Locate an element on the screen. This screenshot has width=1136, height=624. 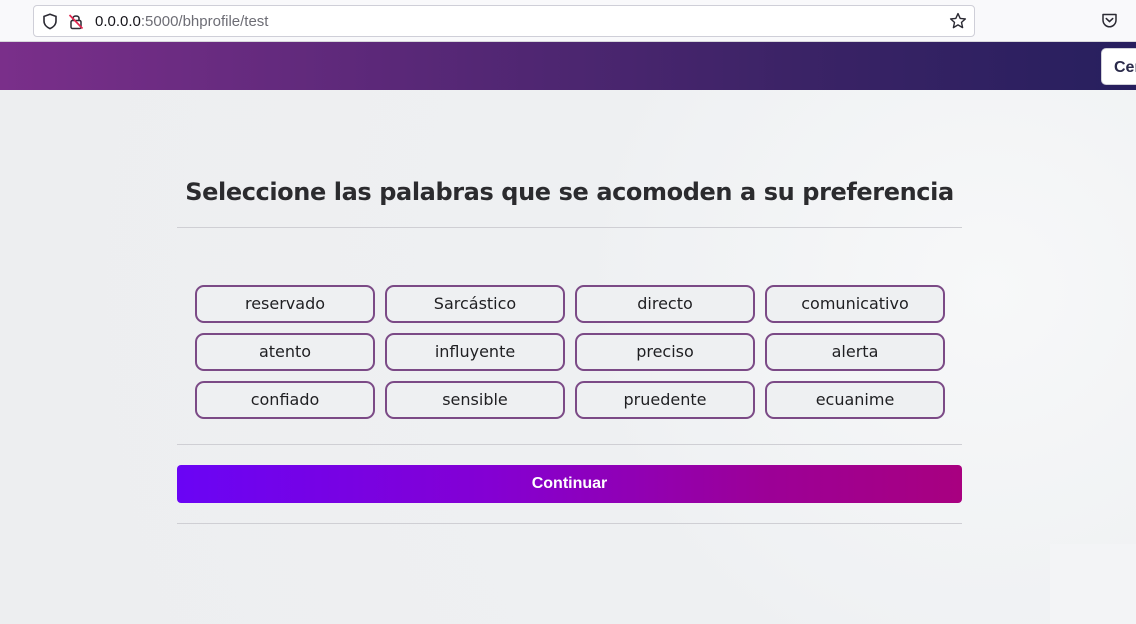
header-button: Cer is located at coordinates (1118, 66).